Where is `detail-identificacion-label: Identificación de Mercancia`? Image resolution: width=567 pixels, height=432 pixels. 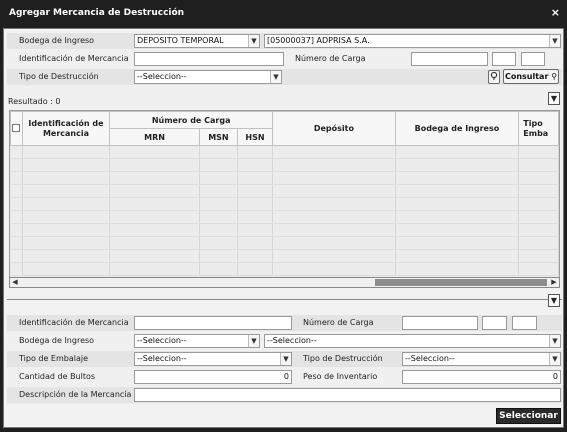
detail-identificacion-label: Identificación de Mercancia is located at coordinates (74, 322).